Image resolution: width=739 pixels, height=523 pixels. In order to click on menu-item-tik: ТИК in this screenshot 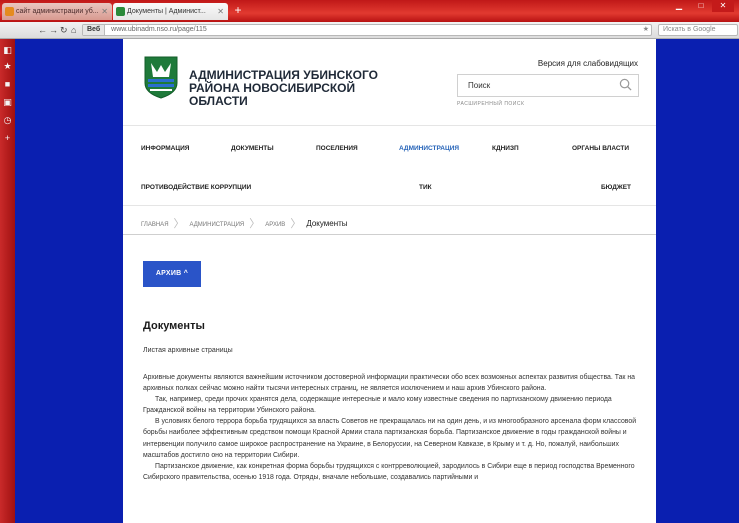, I will do `click(425, 187)`.